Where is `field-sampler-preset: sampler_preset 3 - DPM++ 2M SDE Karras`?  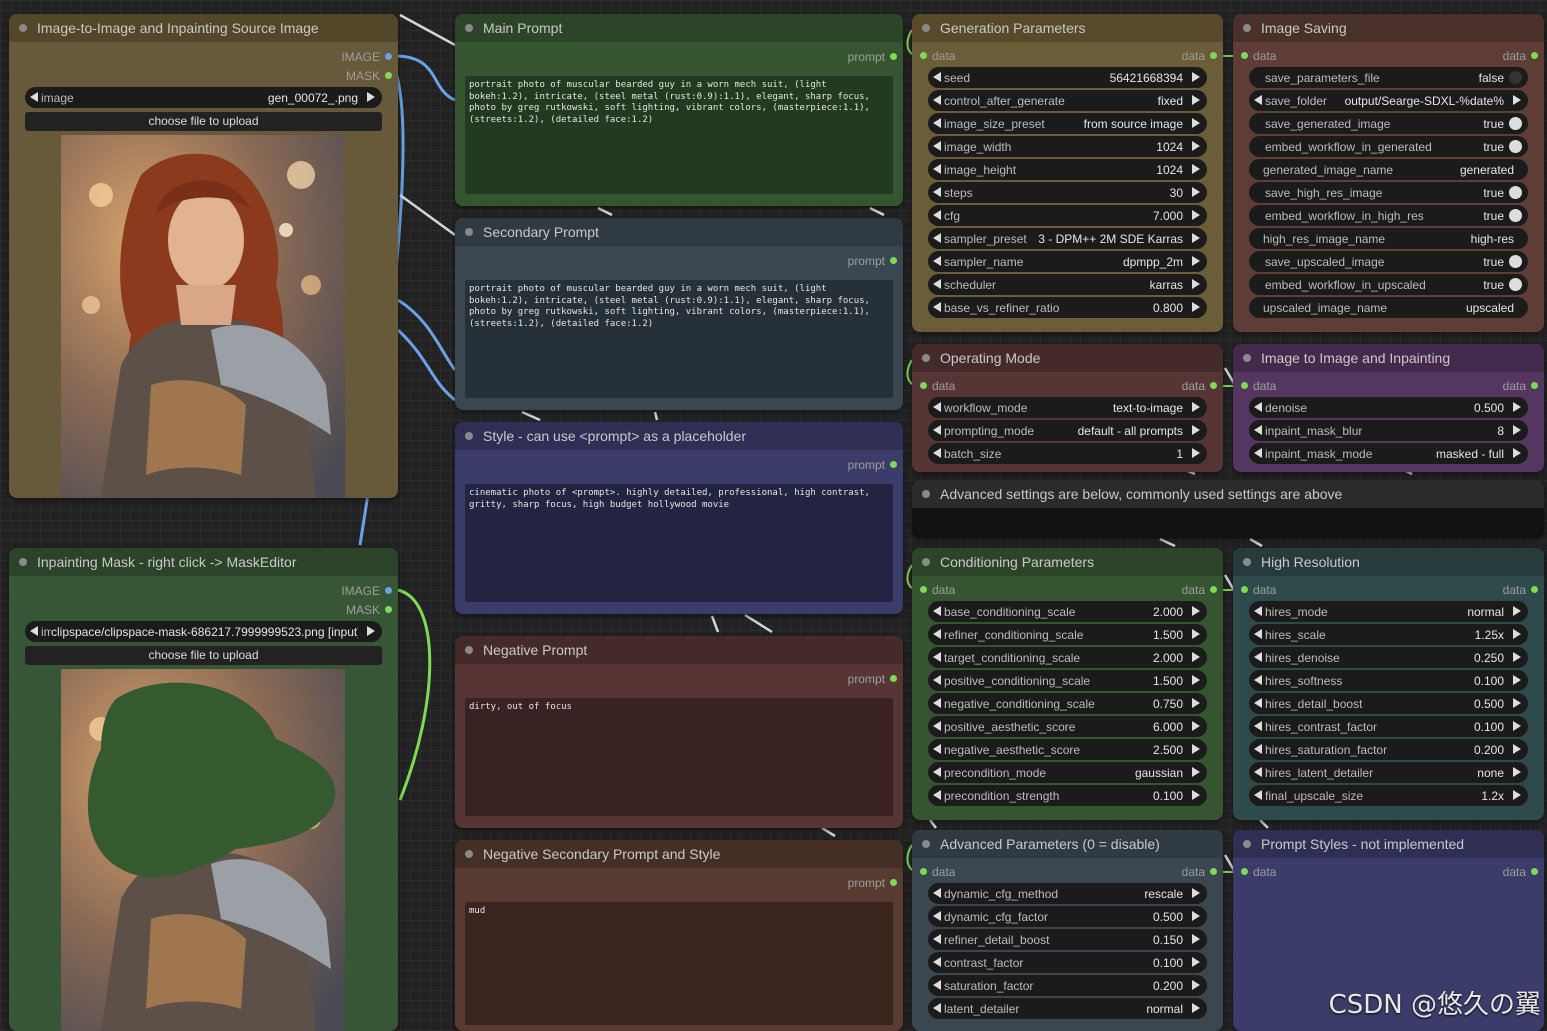
field-sampler-preset: sampler_preset 3 - DPM++ 2M SDE Karras is located at coordinates (1067, 238).